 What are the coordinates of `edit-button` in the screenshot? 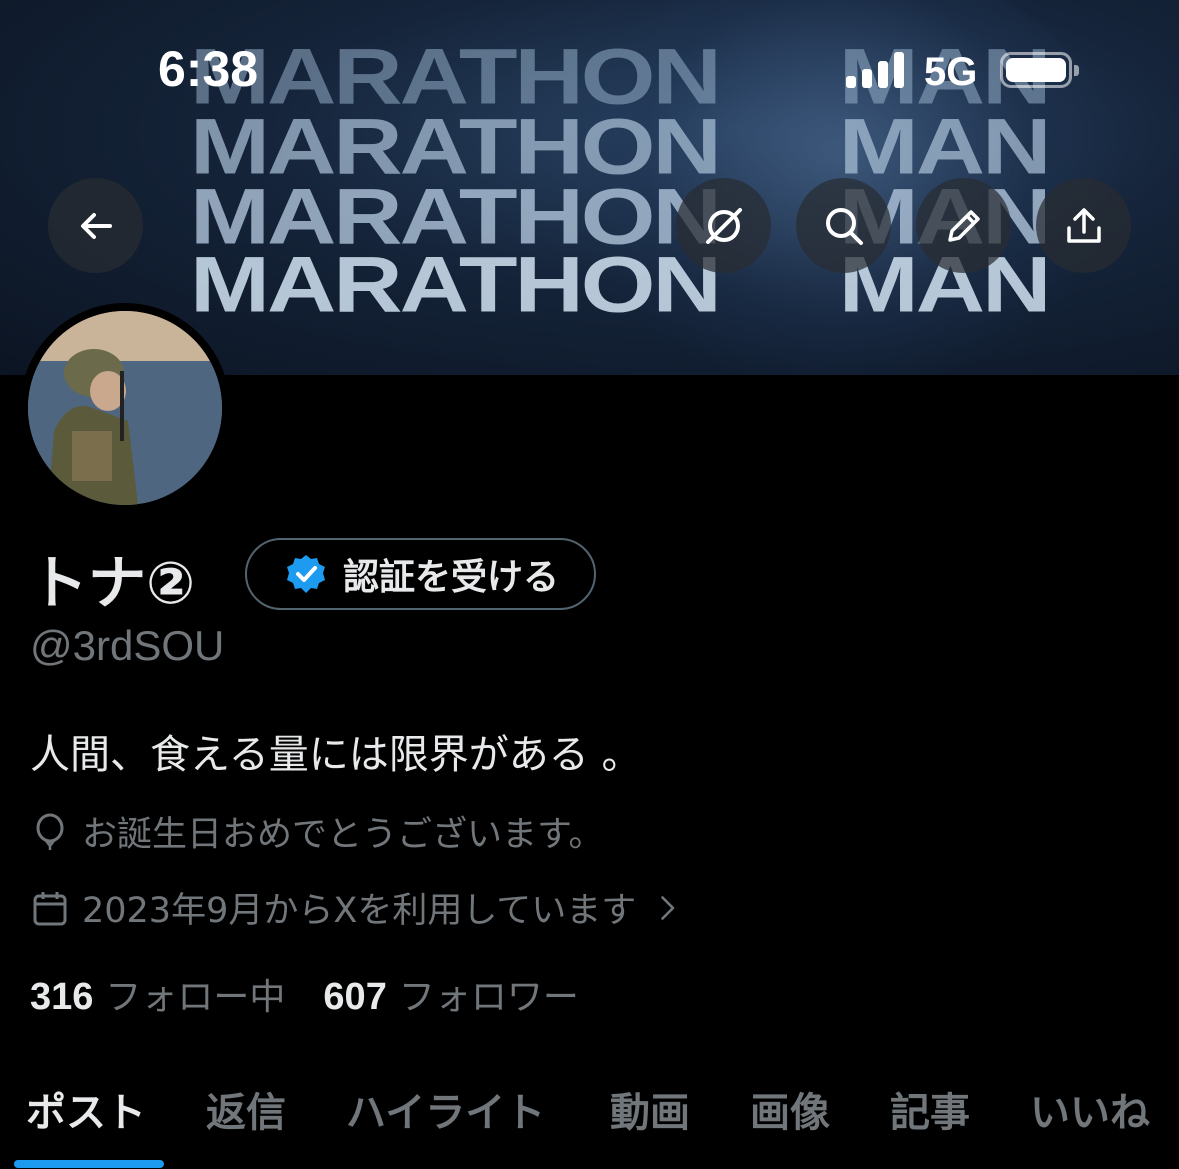 It's located at (963, 225).